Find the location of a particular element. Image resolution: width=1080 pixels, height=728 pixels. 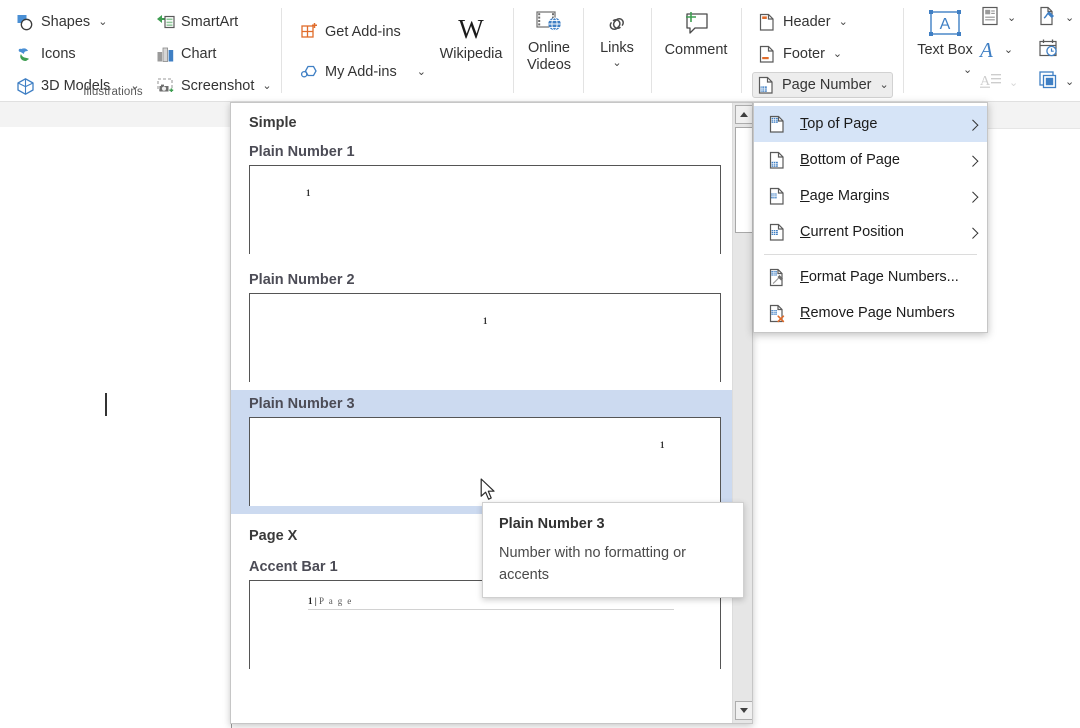

comment-label: Comment is located at coordinates (696, 50).